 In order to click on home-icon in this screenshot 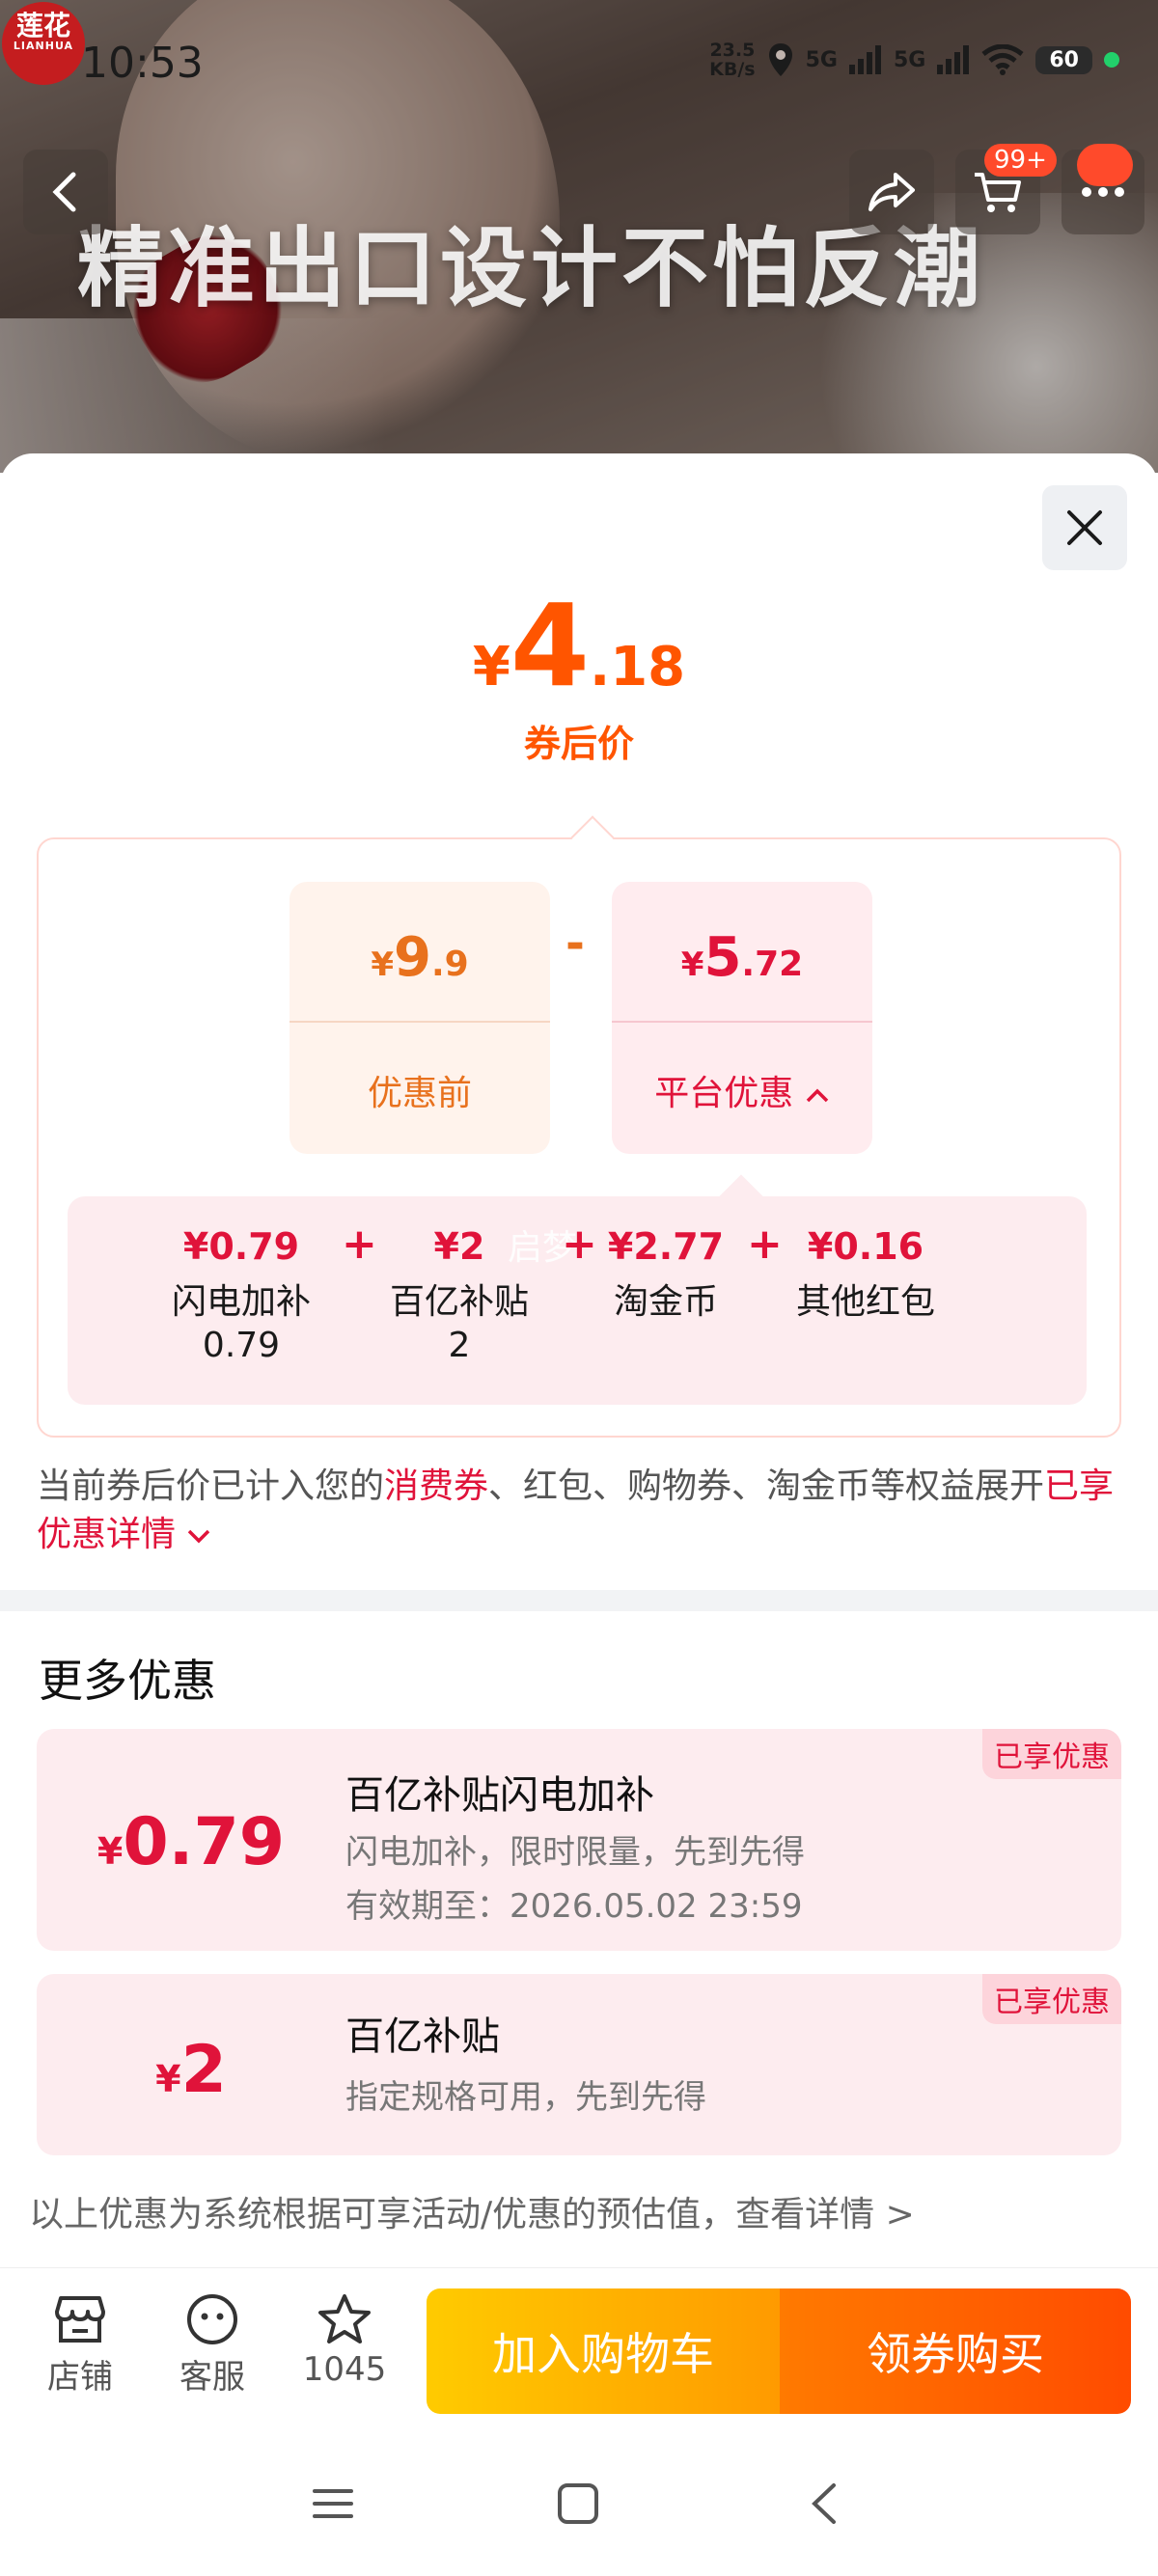, I will do `click(578, 2503)`.